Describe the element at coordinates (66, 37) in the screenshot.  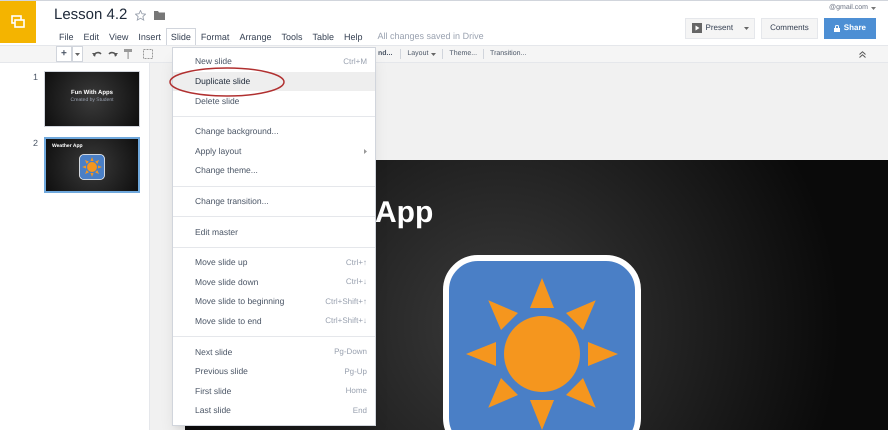
I see `menu-item: File` at that location.